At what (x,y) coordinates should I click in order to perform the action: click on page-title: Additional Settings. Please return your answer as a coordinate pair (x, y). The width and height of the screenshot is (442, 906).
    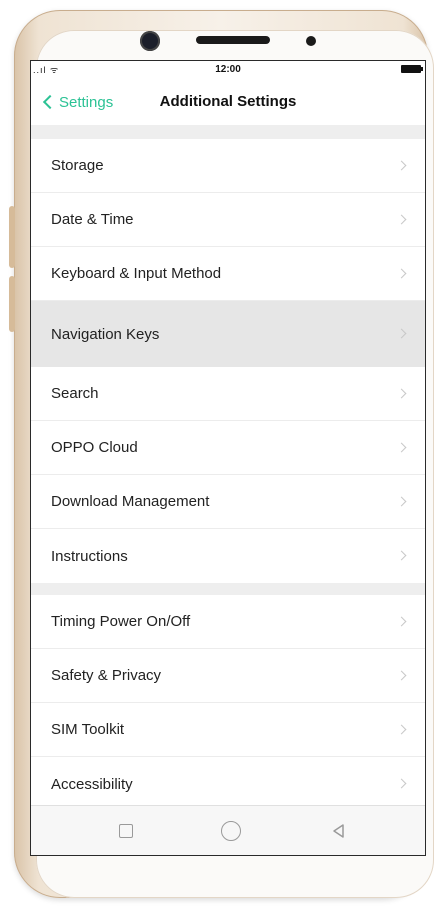
    Looking at the image, I should click on (228, 101).